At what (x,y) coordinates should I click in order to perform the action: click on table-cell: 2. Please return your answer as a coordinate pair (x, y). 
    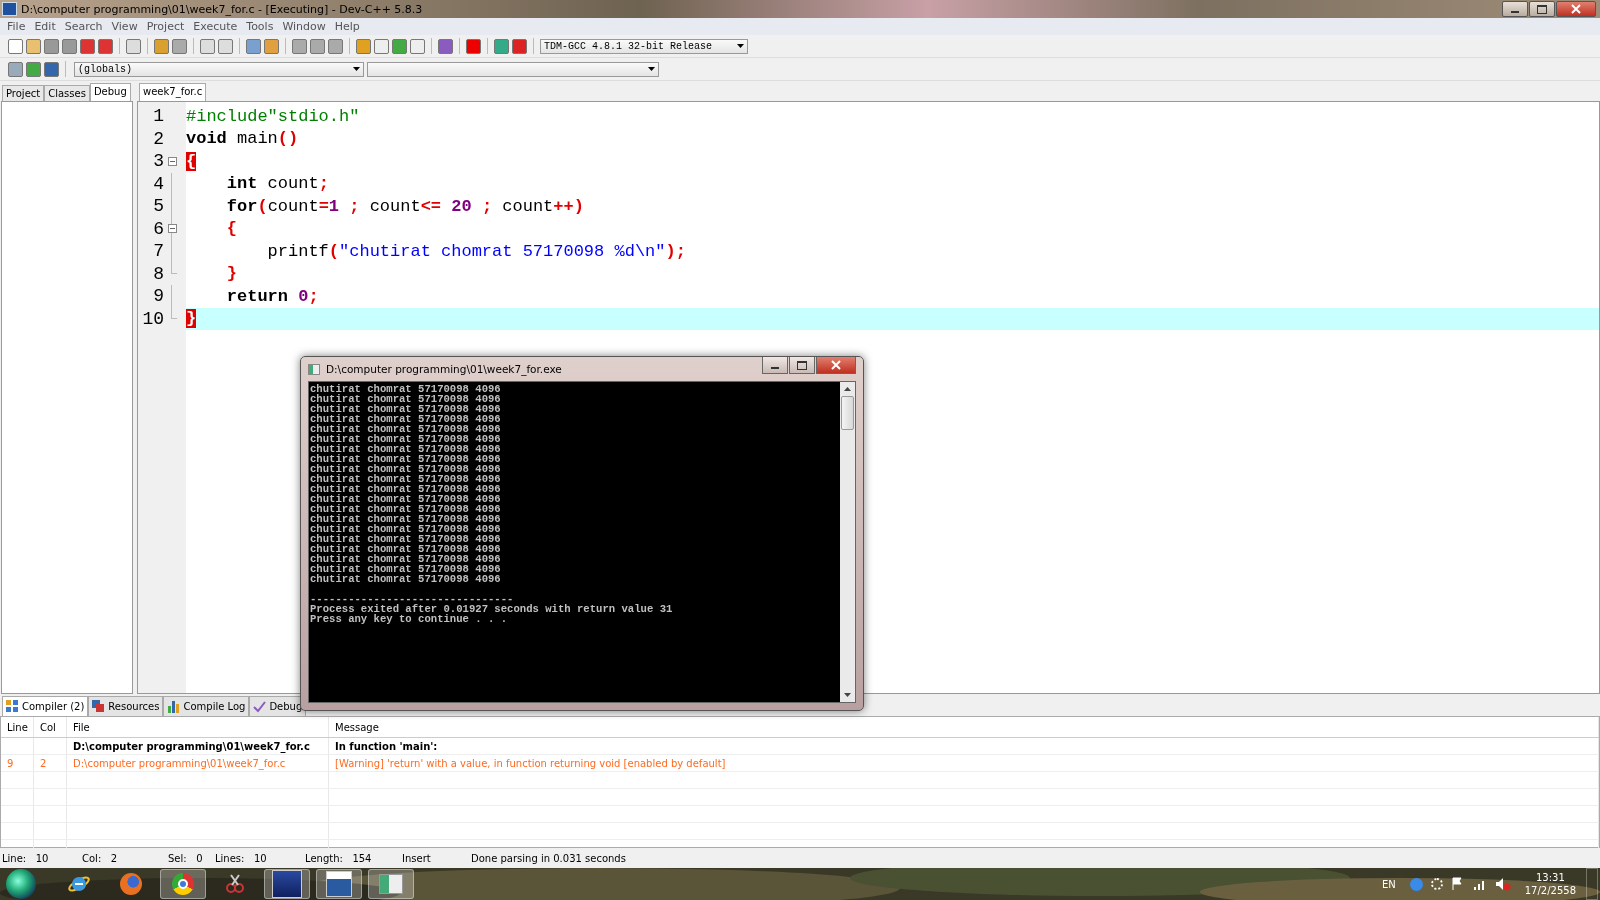
    Looking at the image, I should click on (50, 763).